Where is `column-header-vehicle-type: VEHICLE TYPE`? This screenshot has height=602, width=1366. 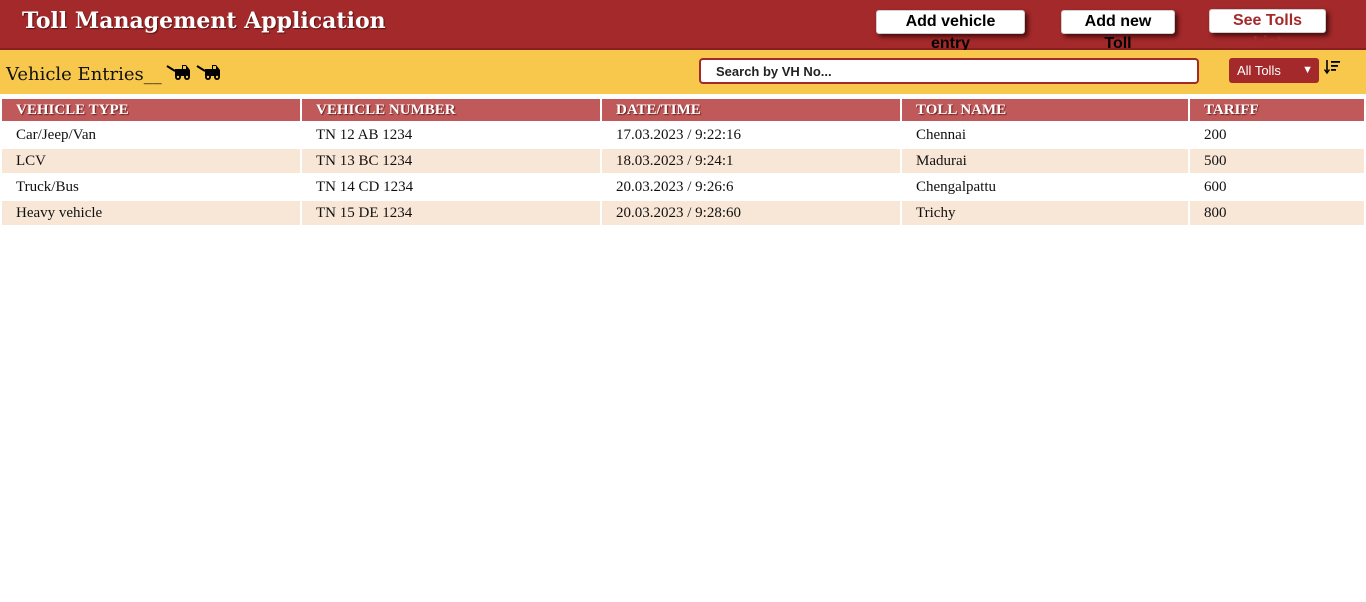
column-header-vehicle-type: VEHICLE TYPE is located at coordinates (151, 110).